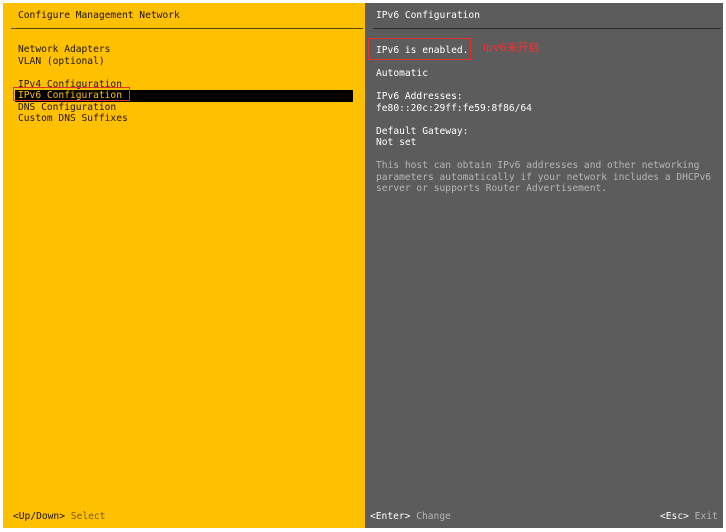 This screenshot has width=726, height=532. What do you see at coordinates (184, 96) in the screenshot?
I see `menu-item-ipv6-configuration: IPv6 Configuration` at bounding box center [184, 96].